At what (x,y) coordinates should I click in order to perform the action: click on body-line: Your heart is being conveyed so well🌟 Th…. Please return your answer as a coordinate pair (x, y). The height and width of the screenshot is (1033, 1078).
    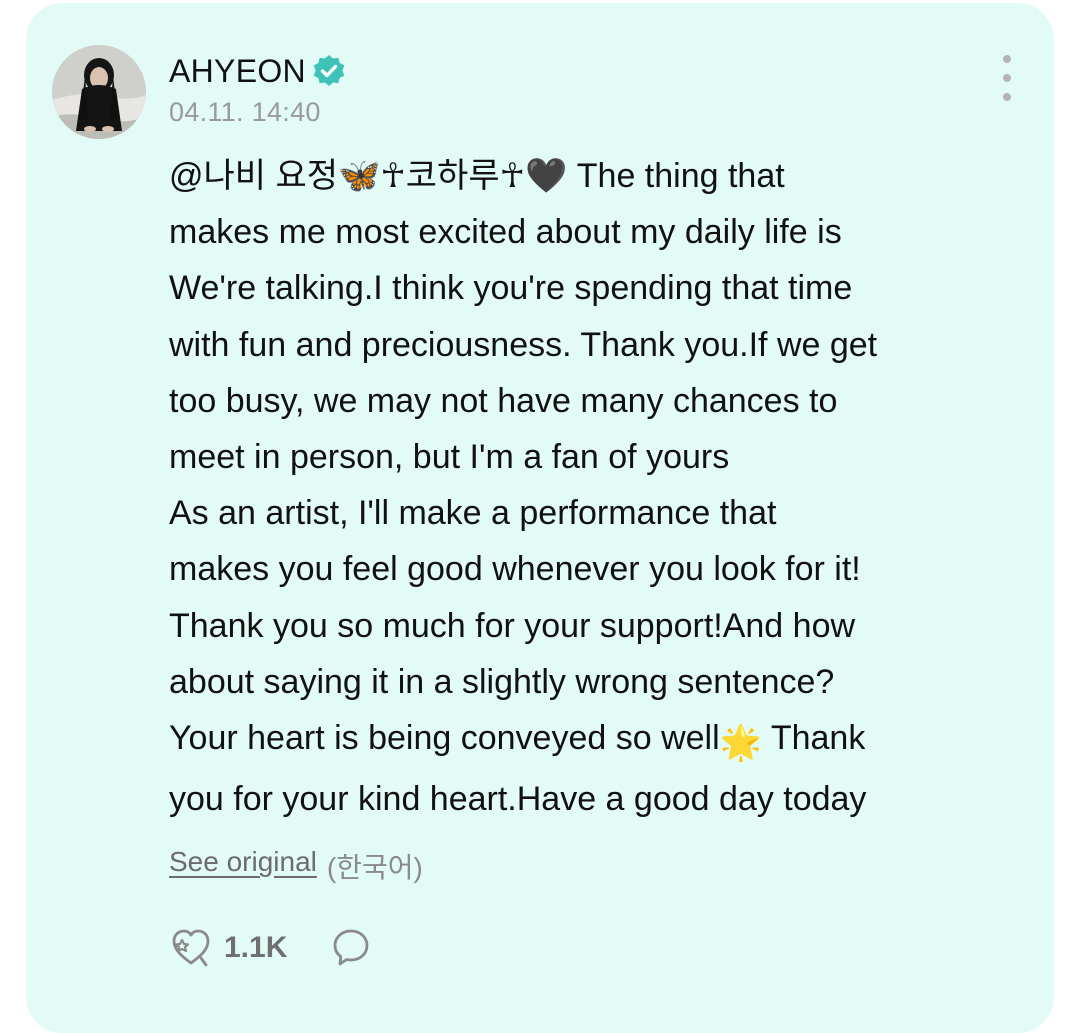
    Looking at the image, I should click on (599, 740).